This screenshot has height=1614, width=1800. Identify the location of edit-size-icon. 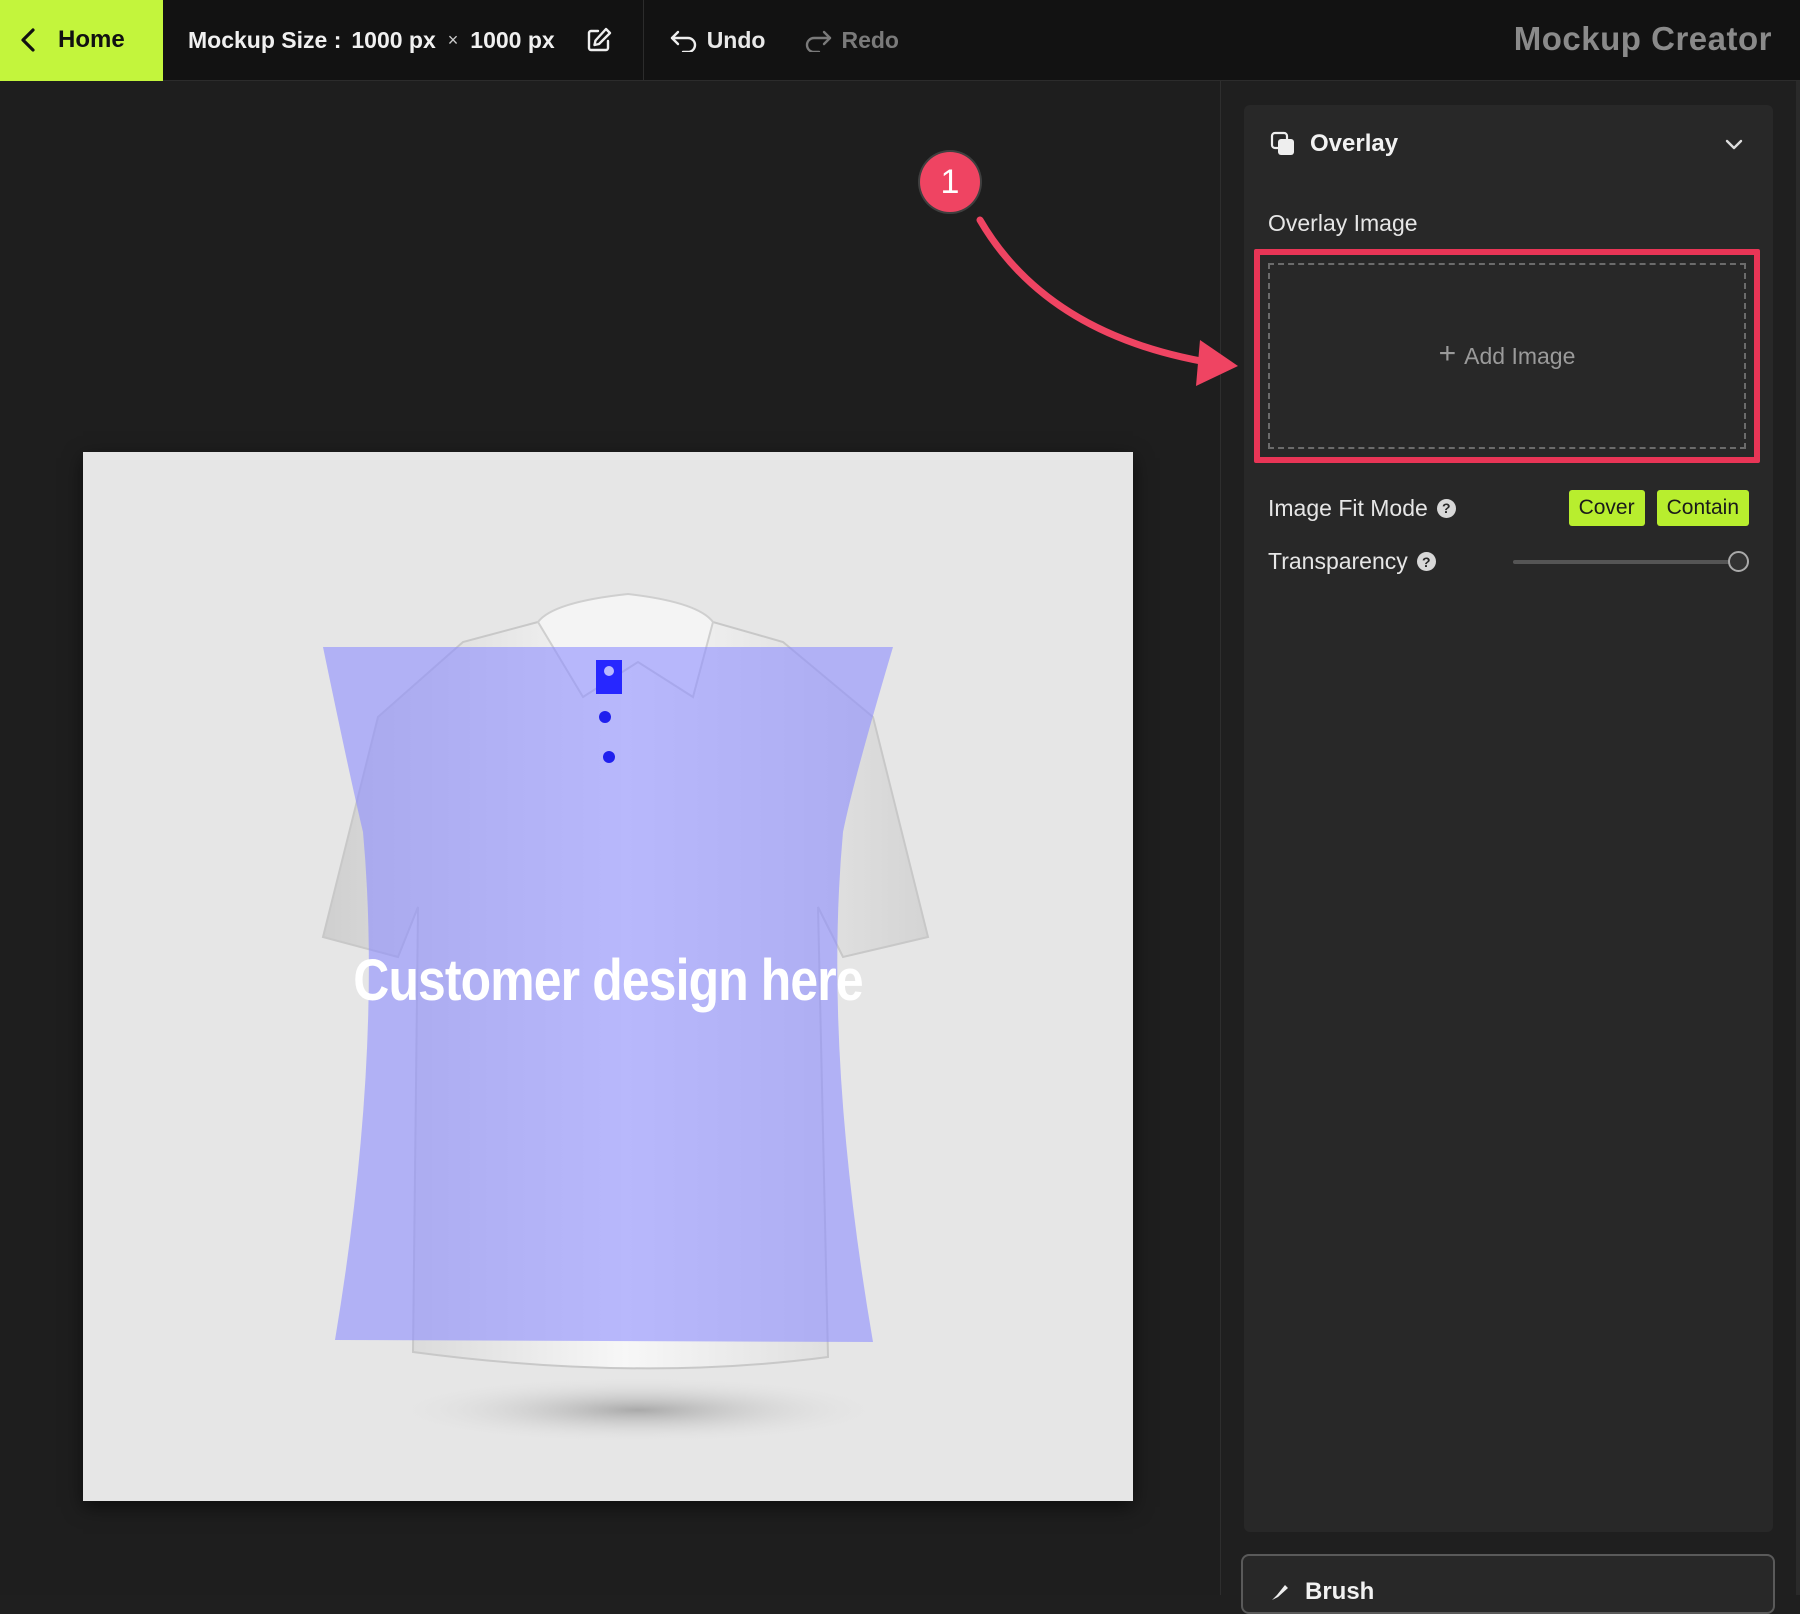
(599, 40).